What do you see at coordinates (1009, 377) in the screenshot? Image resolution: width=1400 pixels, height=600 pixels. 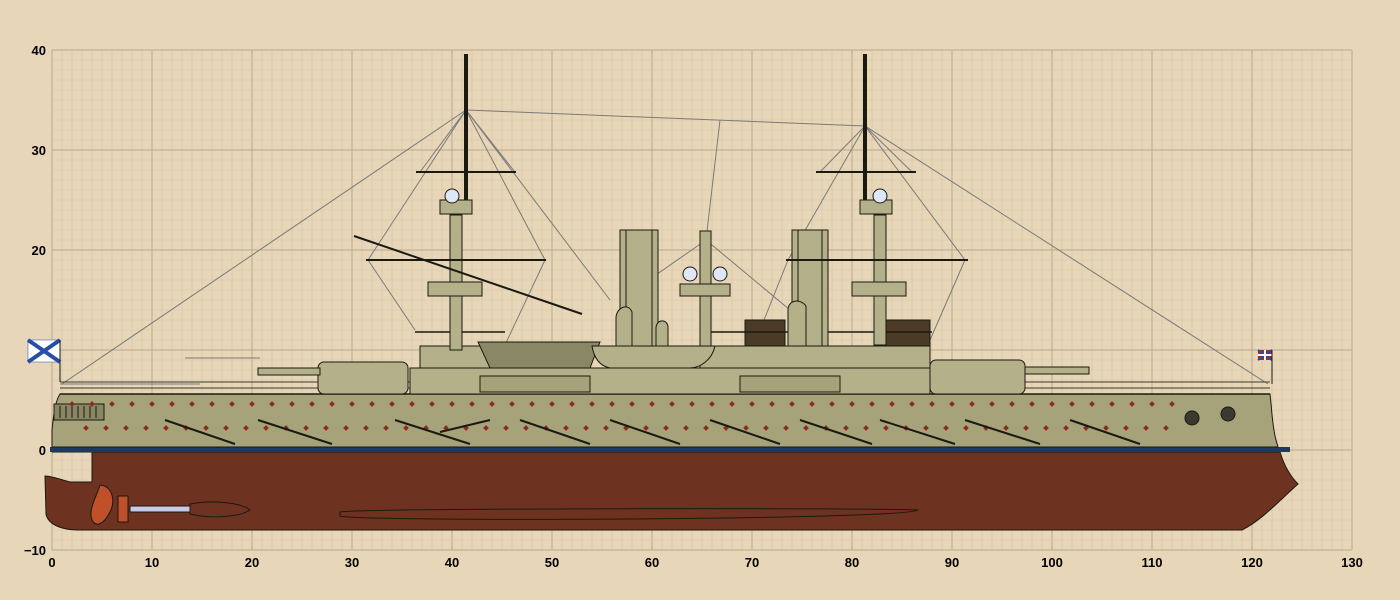 I see `forward-main-turret` at bounding box center [1009, 377].